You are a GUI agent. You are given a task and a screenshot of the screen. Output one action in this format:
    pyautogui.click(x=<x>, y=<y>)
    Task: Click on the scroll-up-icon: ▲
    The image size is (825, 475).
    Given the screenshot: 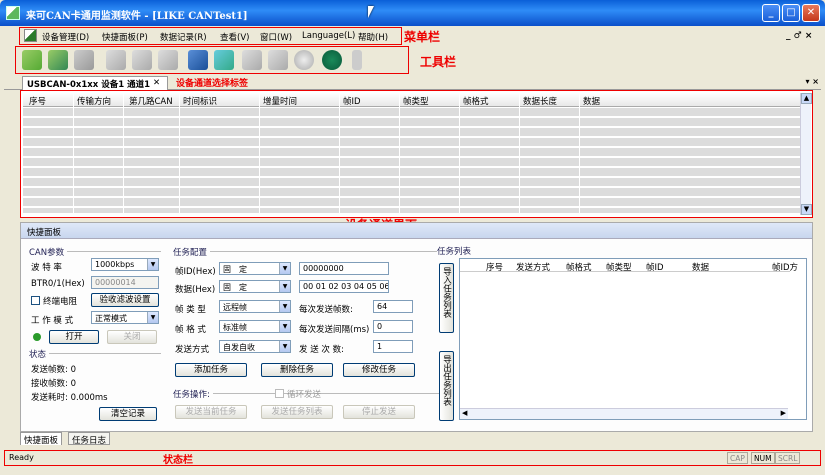 What is the action you would take?
    pyautogui.click(x=806, y=98)
    